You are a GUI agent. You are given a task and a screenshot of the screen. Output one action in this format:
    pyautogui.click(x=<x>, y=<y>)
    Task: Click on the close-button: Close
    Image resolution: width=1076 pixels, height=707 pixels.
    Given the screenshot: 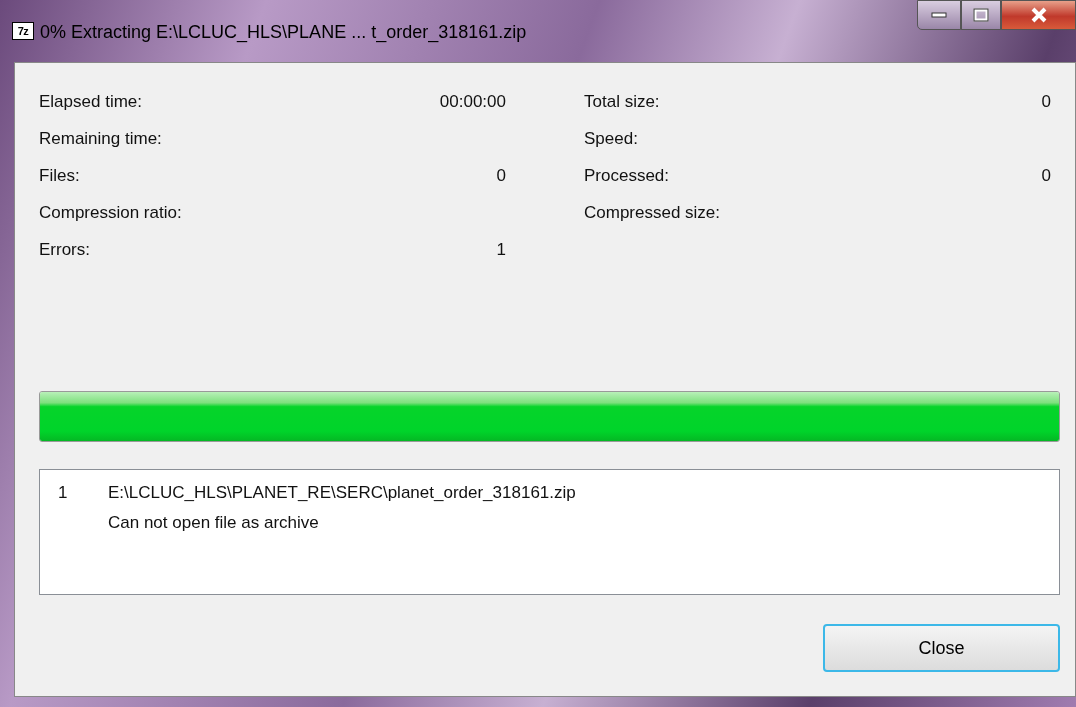 What is the action you would take?
    pyautogui.click(x=941, y=648)
    